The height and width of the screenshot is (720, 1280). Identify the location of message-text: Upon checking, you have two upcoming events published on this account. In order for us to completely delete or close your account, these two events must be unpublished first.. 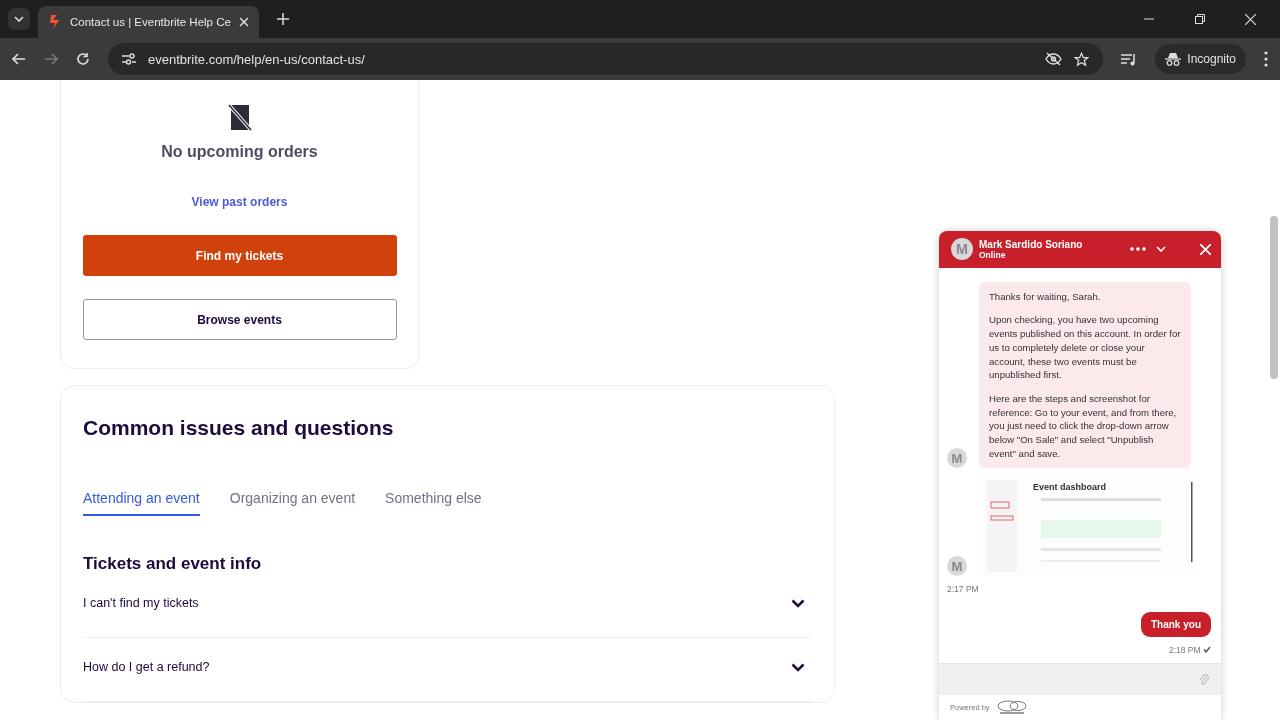
(1085, 347).